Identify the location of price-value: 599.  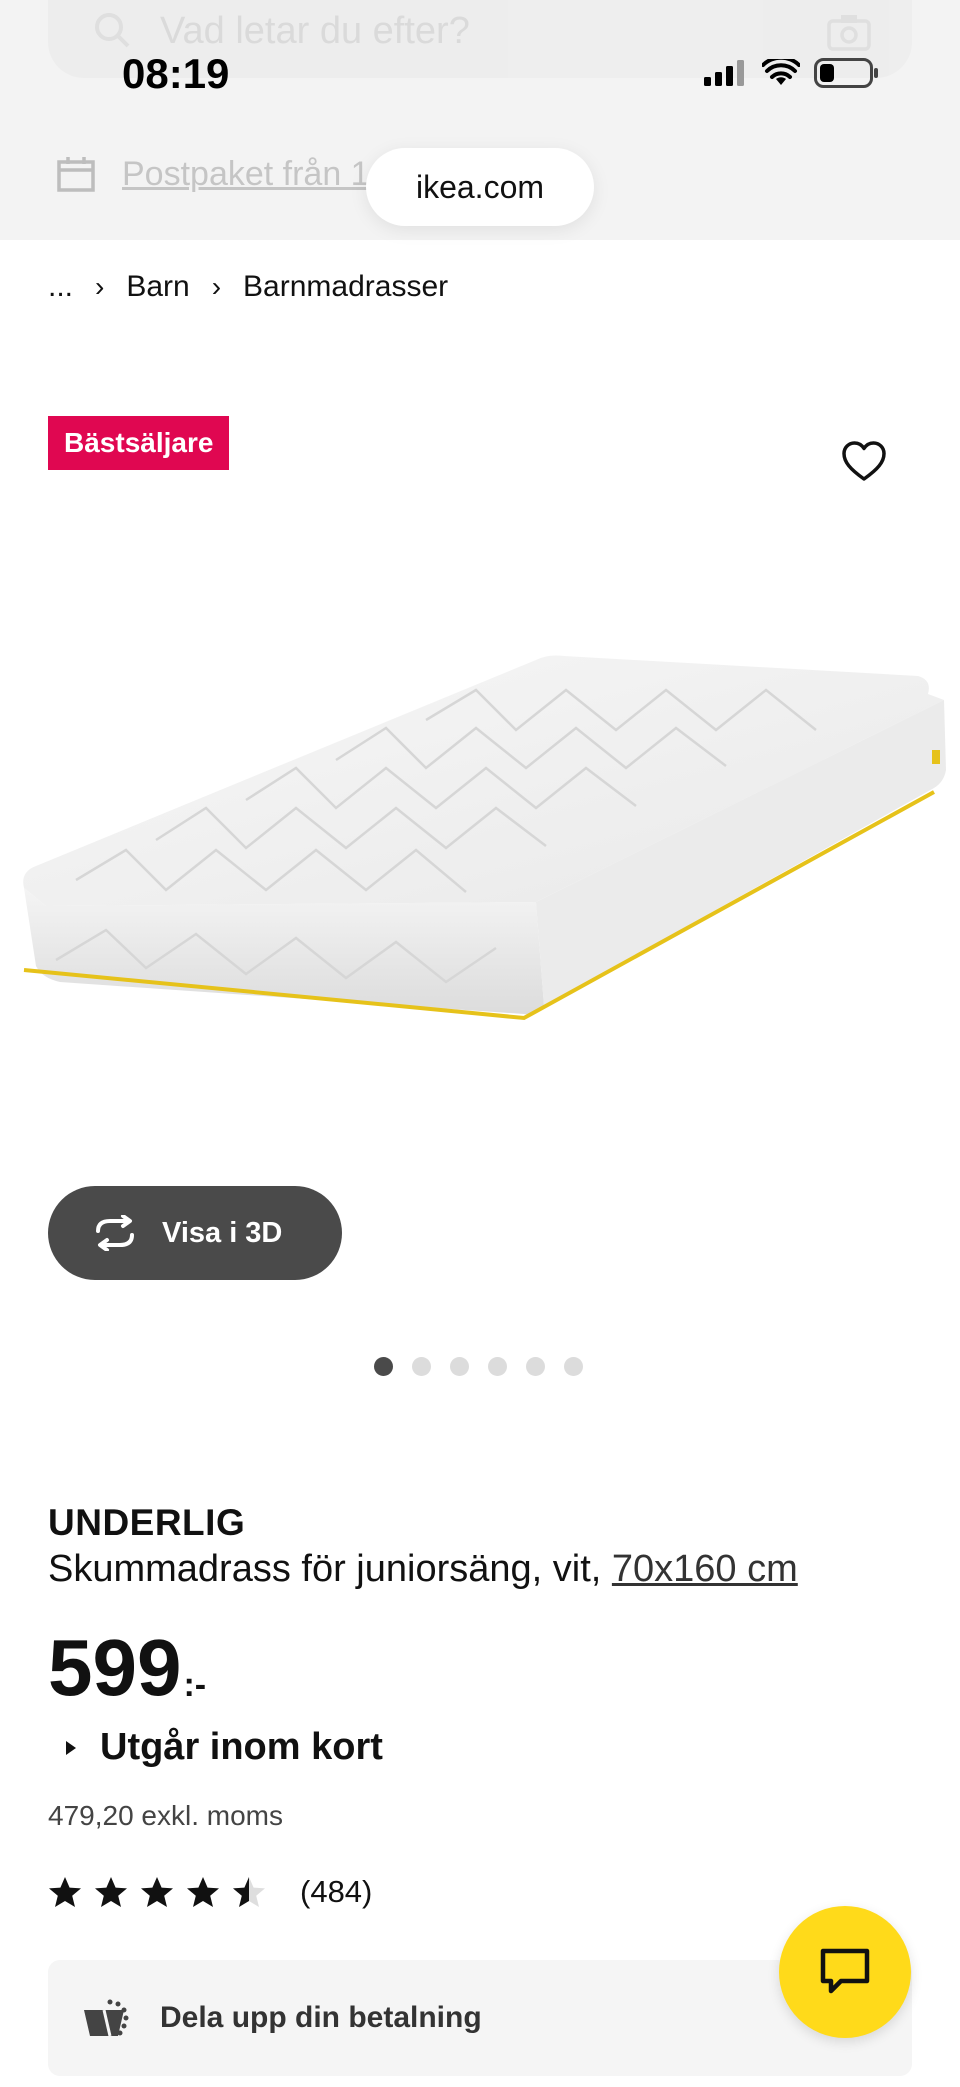
(115, 1667).